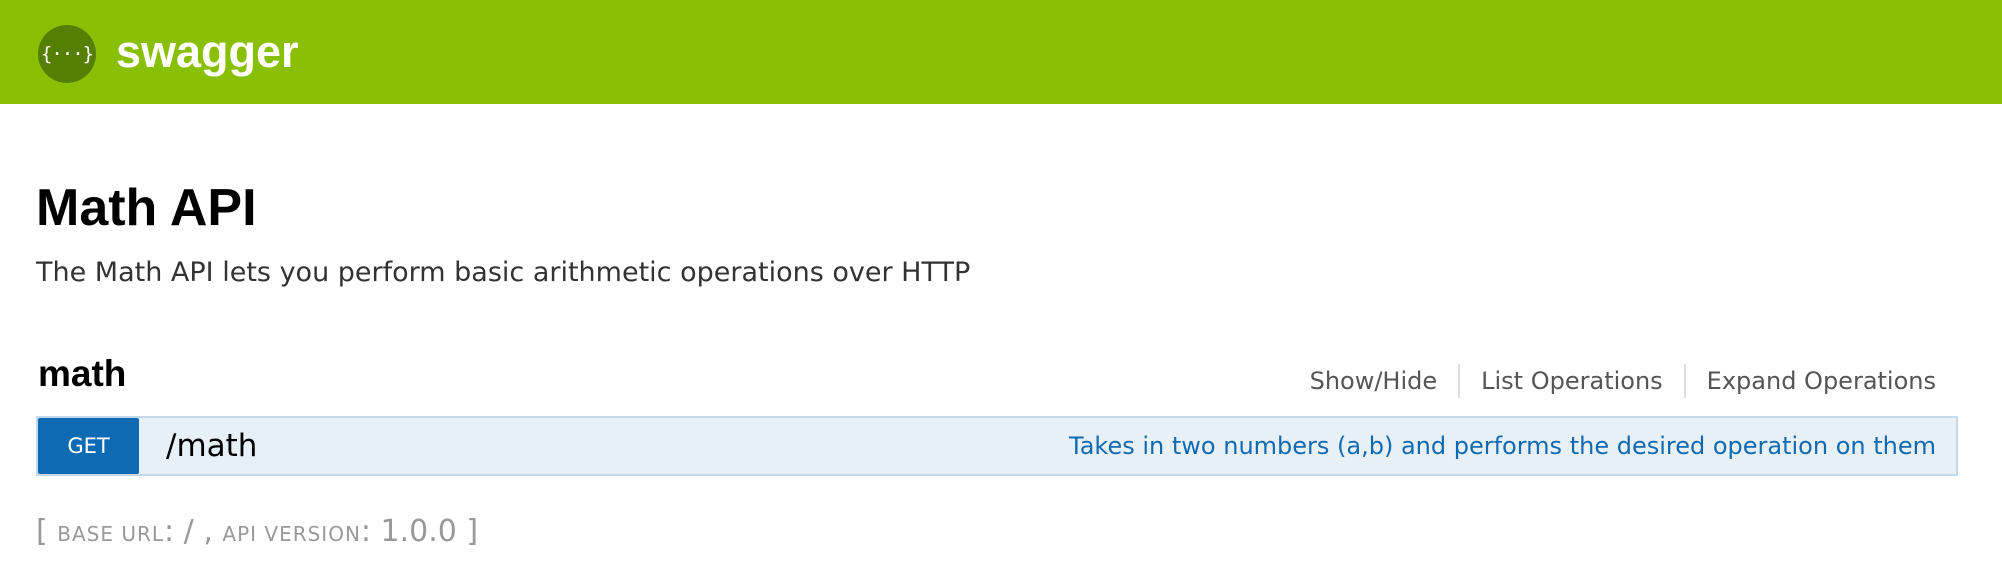  What do you see at coordinates (193, 531) in the screenshot?
I see `base-url-value: : / ,` at bounding box center [193, 531].